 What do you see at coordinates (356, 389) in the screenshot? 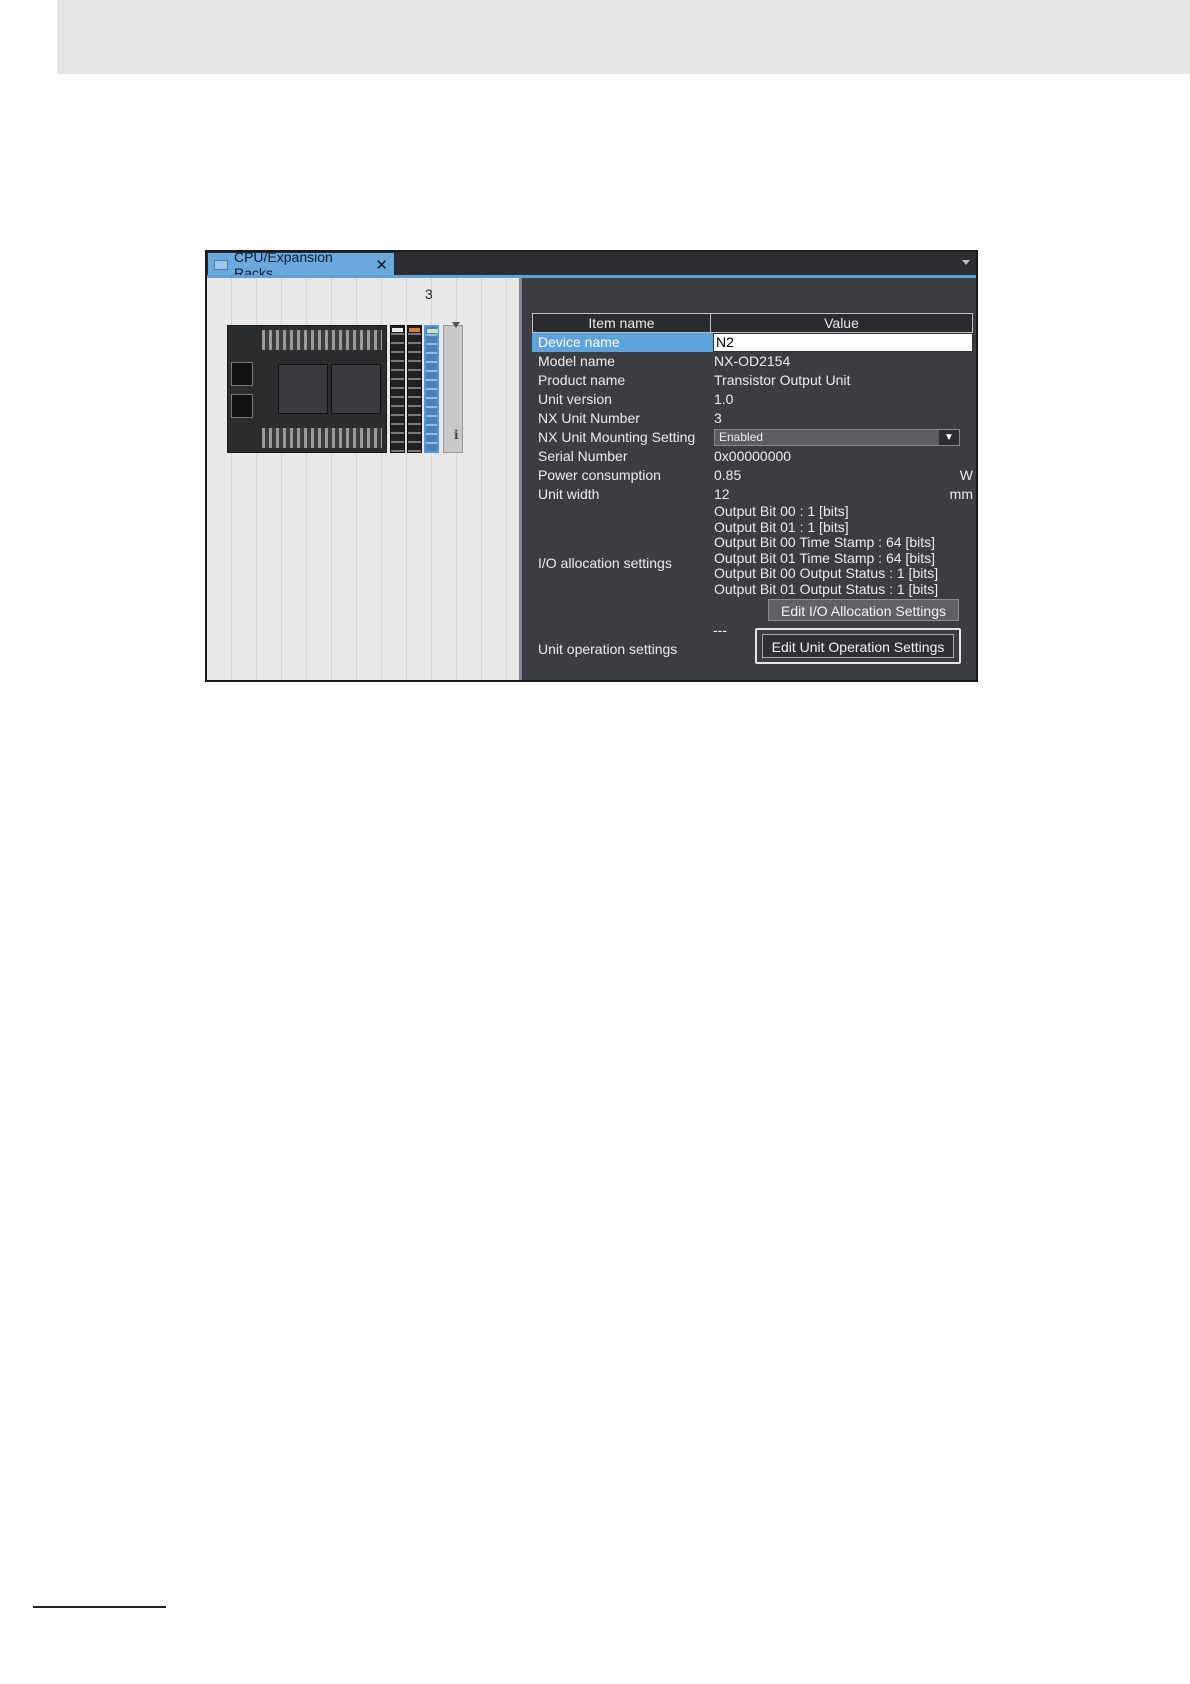
I see `cpu-panel-right` at bounding box center [356, 389].